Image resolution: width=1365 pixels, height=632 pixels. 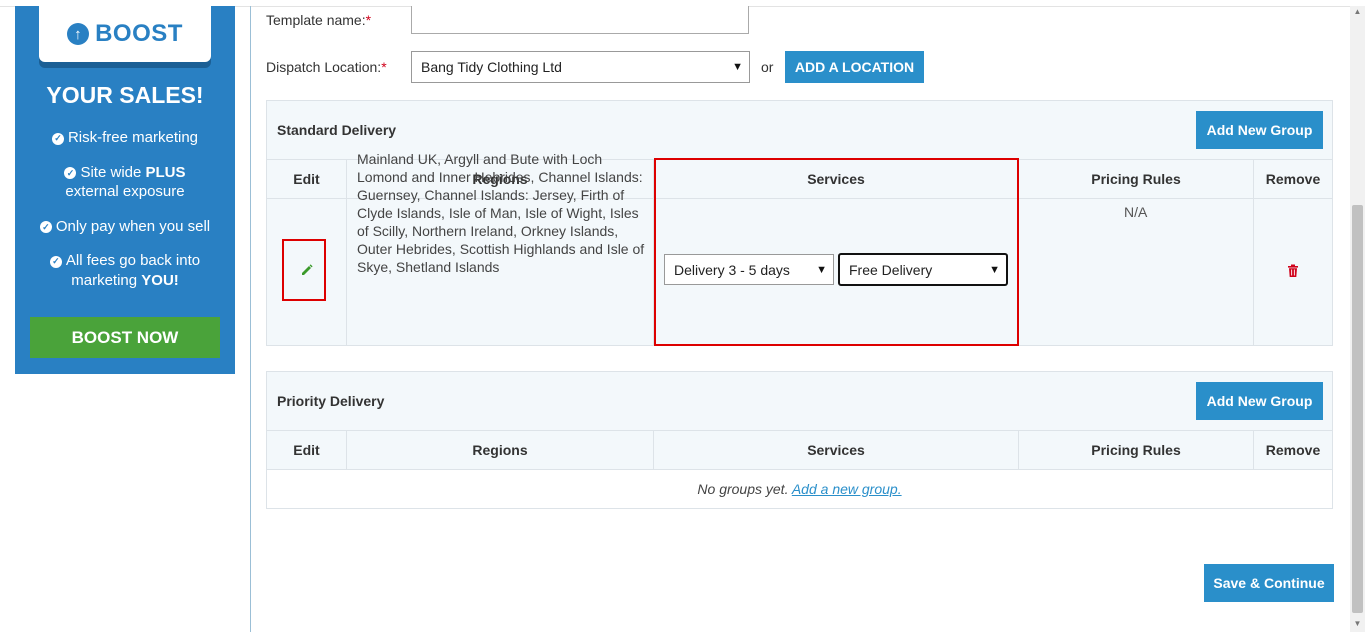 I want to click on add-location-button: ADD A LOCATION, so click(x=854, y=67).